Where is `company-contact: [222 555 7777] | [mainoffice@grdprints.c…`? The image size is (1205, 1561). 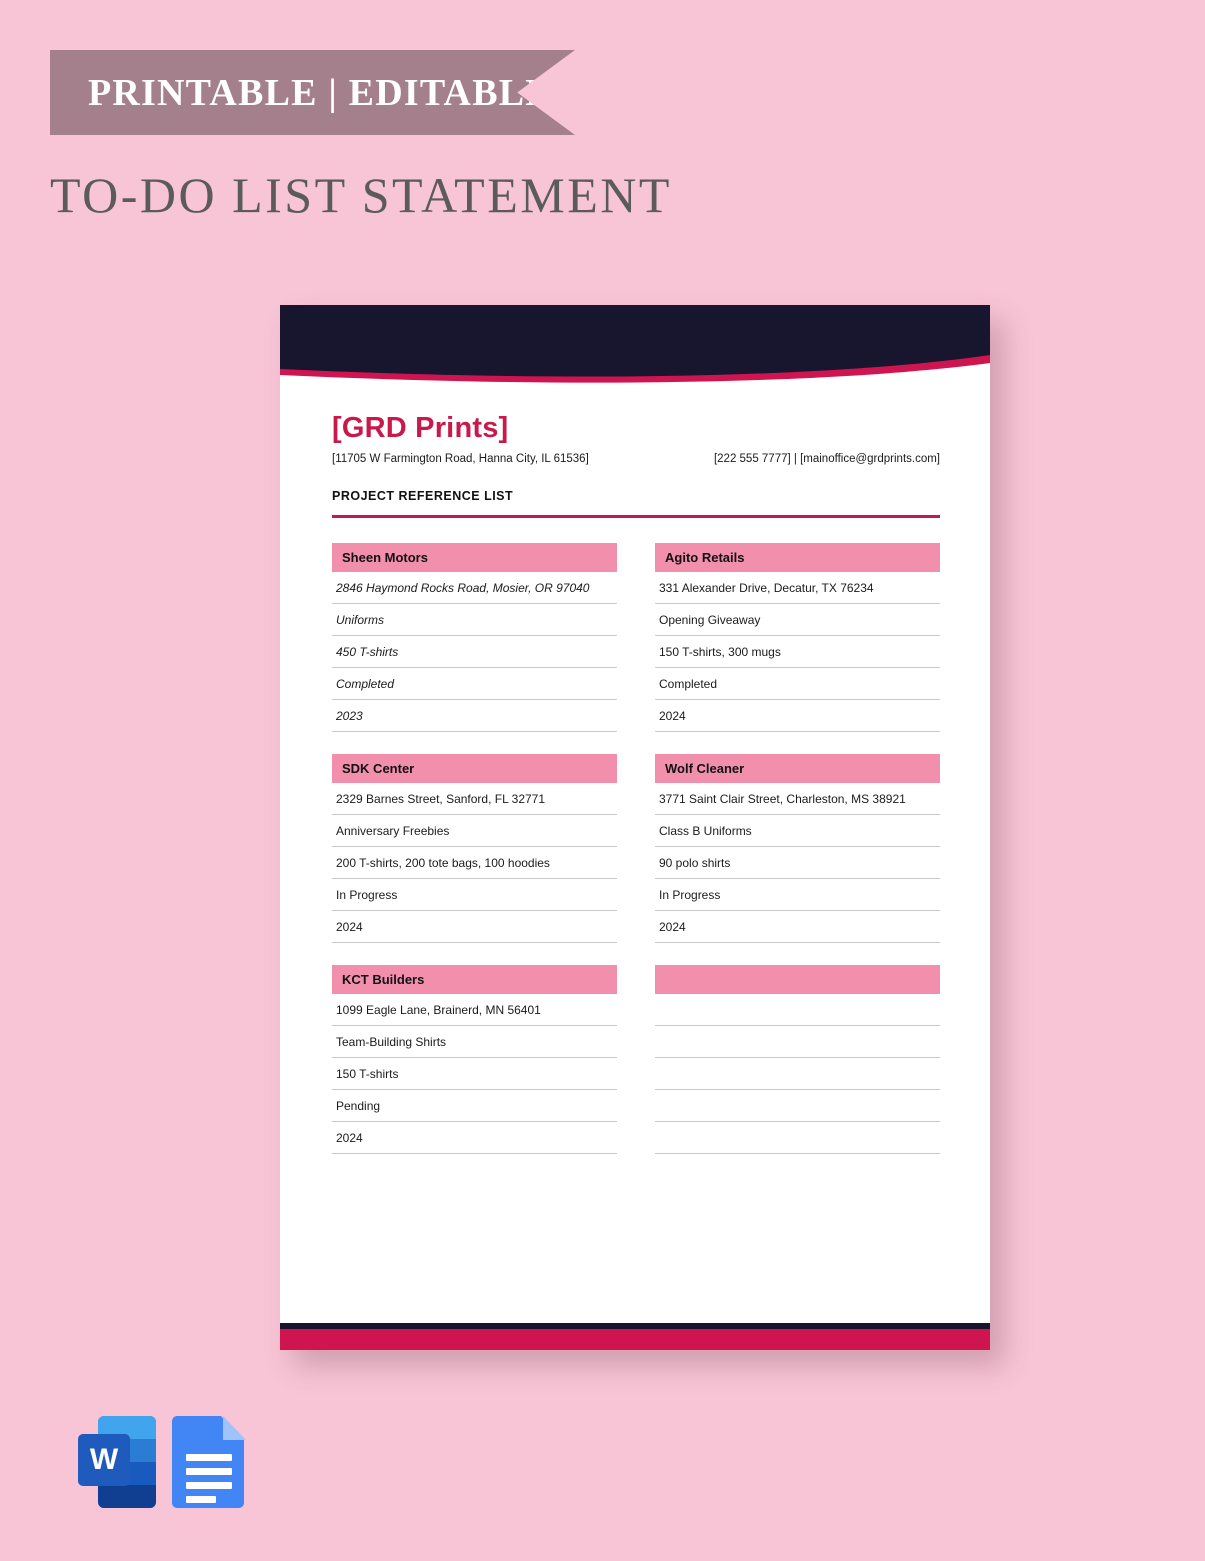 company-contact: [222 555 7777] | [mainoffice@grdprints.c… is located at coordinates (826, 458).